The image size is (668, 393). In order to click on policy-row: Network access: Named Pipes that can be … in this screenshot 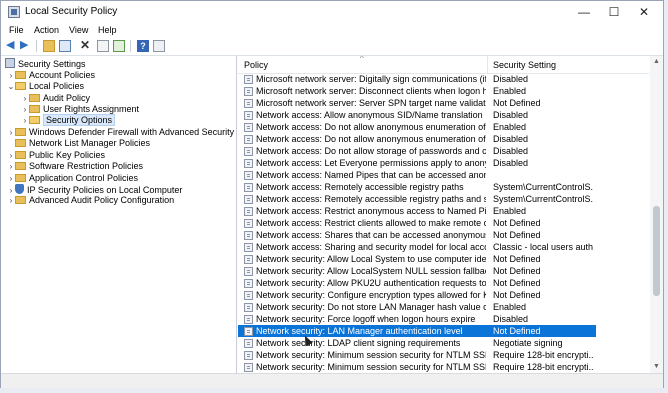, I will do `click(443, 175)`.